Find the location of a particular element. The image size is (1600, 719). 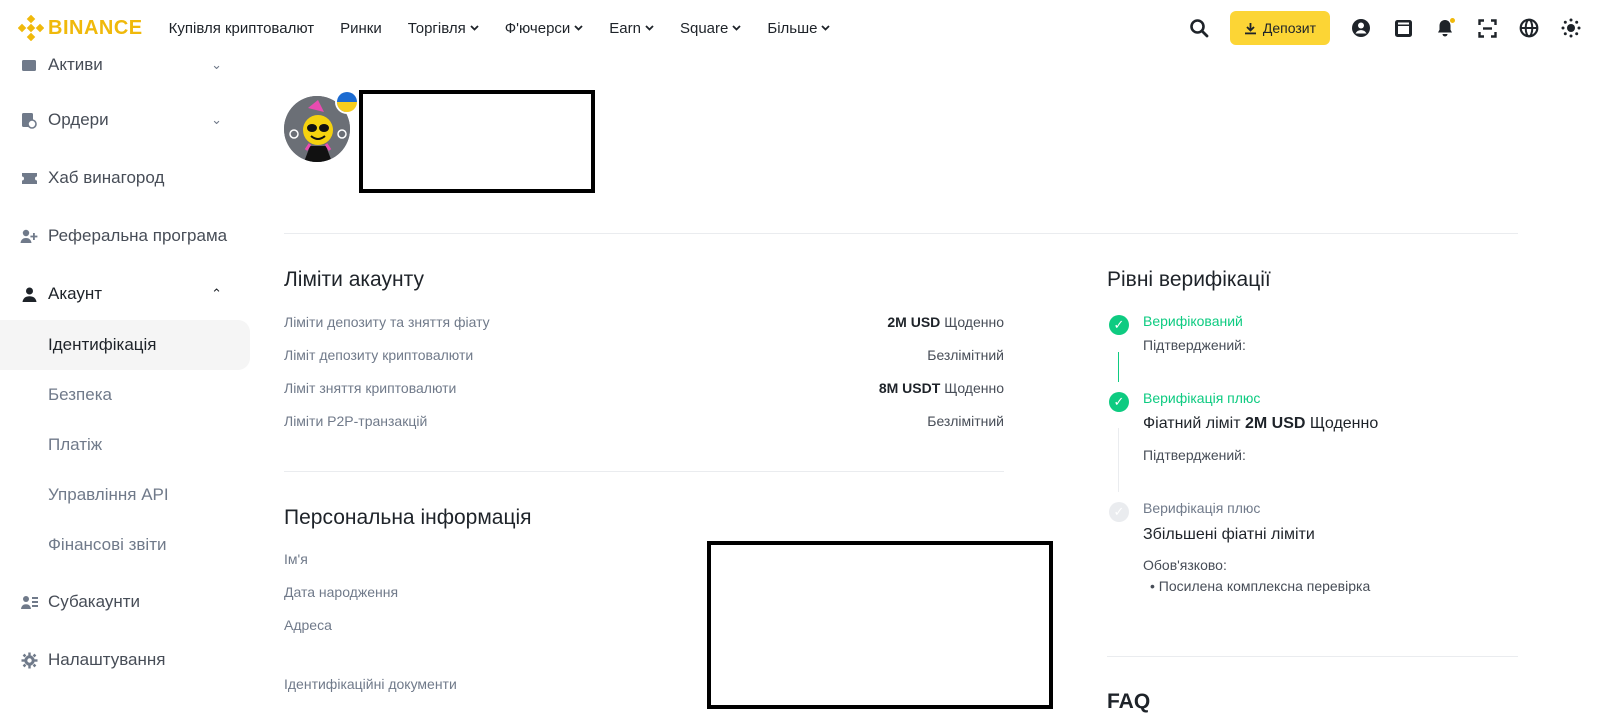

check-circle-pending-icon: ✓ is located at coordinates (1119, 512).